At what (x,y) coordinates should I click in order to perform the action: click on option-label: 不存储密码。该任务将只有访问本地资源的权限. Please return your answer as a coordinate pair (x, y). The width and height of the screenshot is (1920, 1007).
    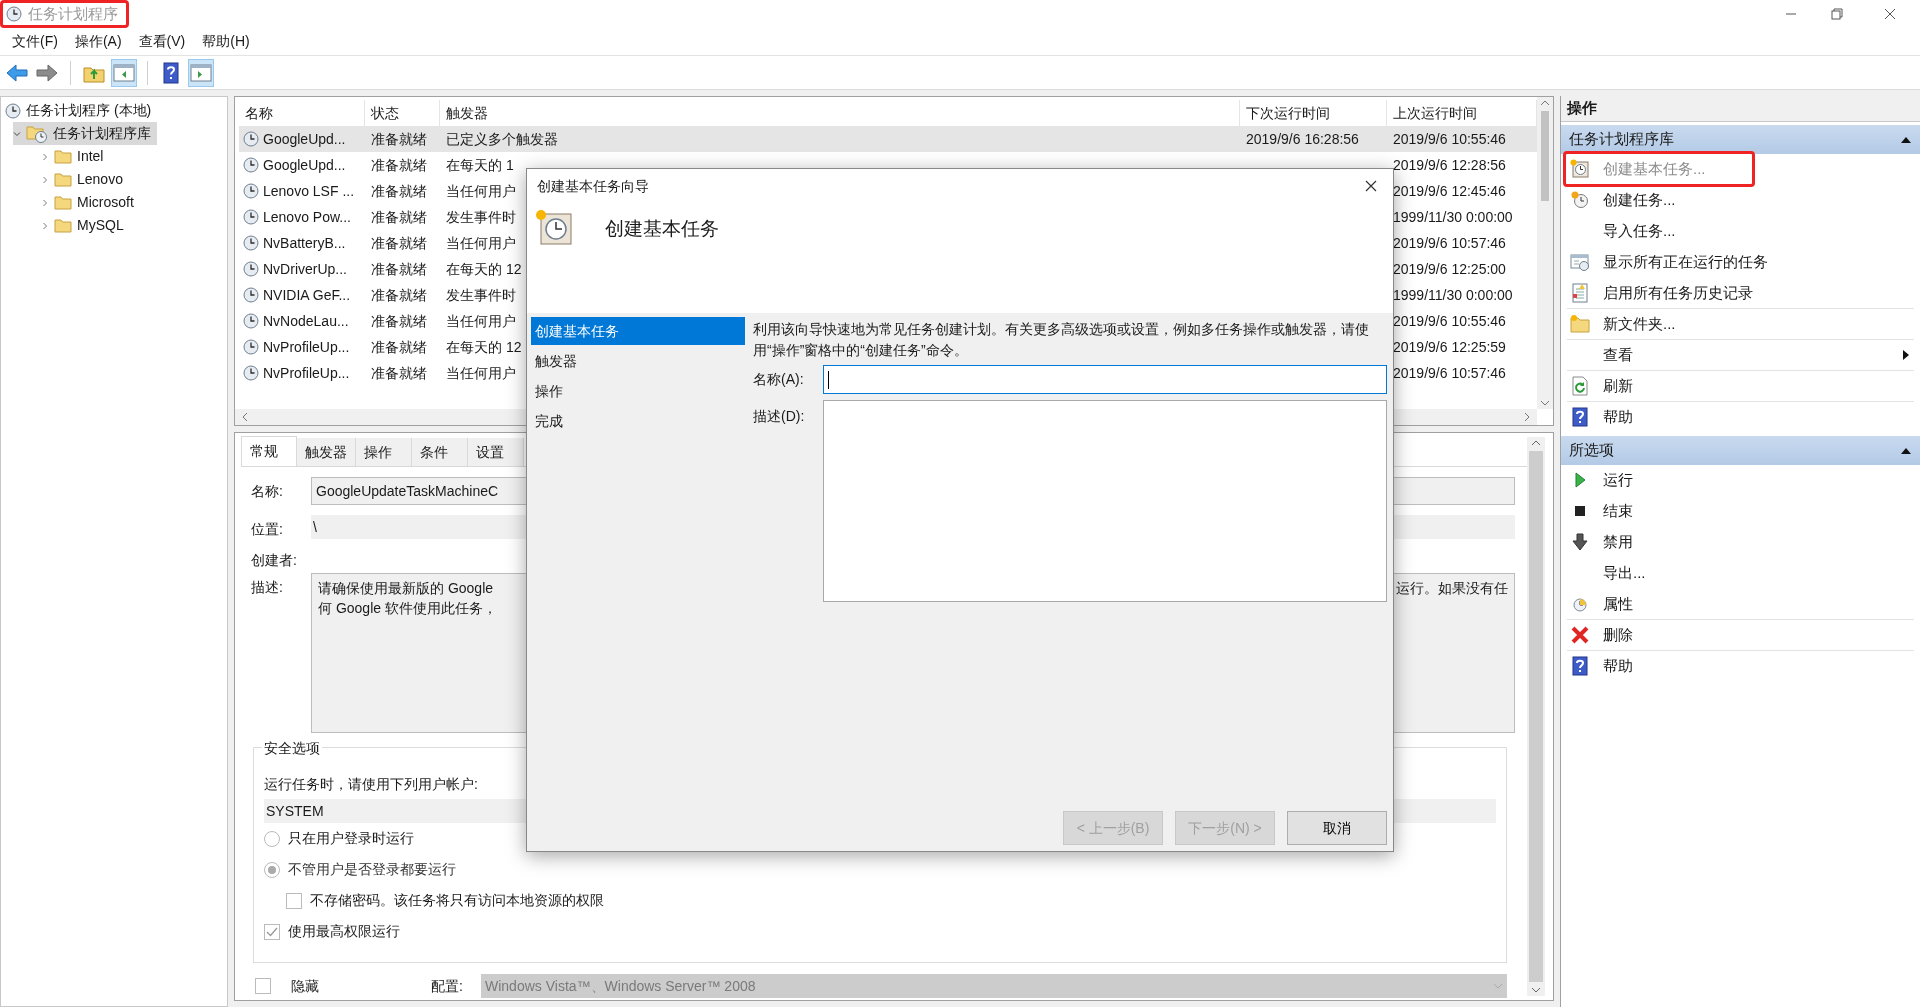
    Looking at the image, I should click on (457, 900).